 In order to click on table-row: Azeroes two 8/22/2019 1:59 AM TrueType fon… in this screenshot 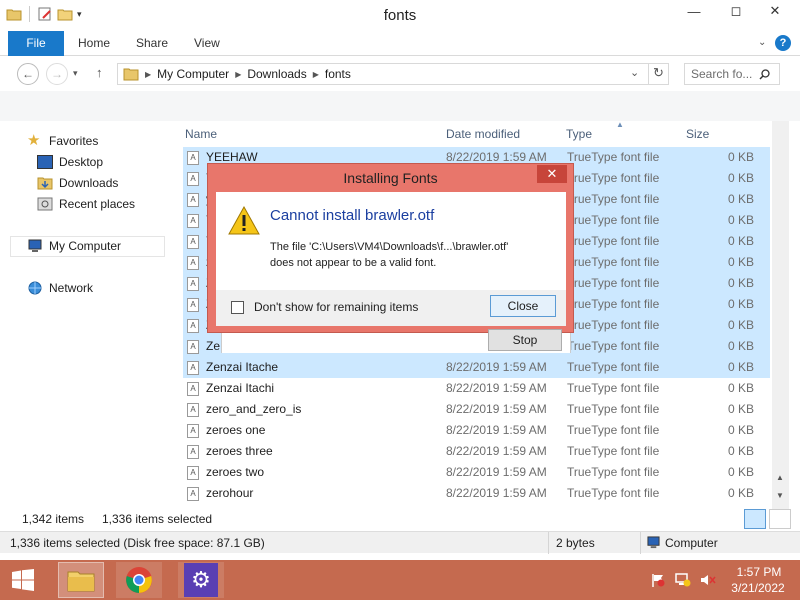, I will do `click(476, 472)`.